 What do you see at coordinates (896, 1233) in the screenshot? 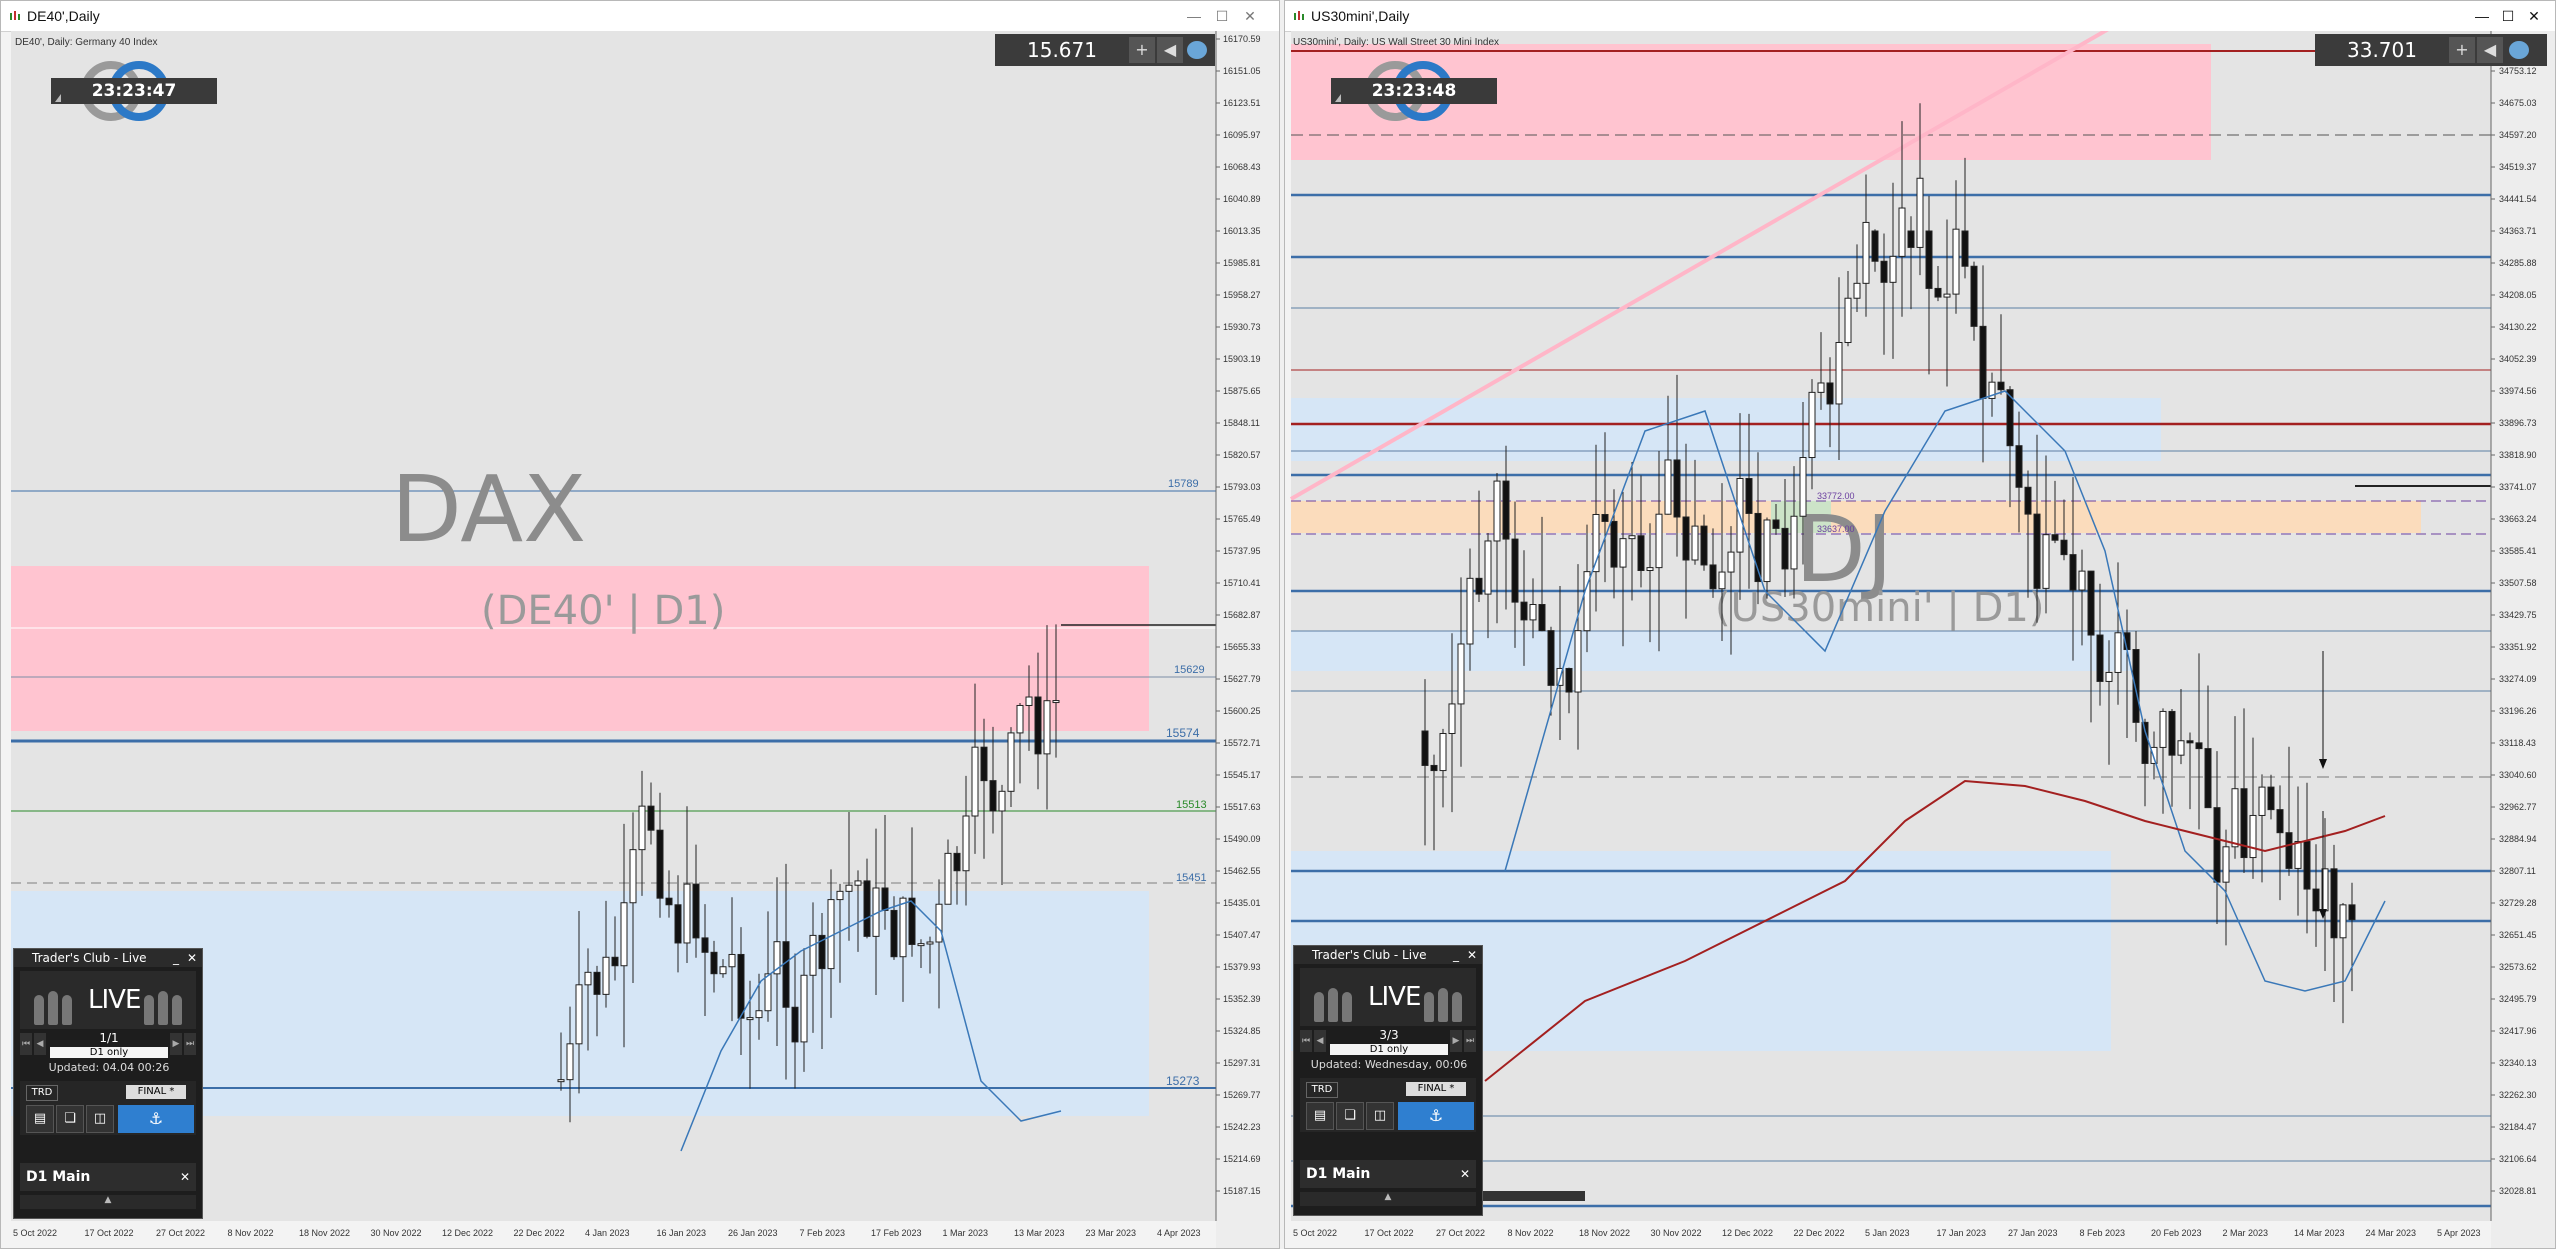
I see `date-axis-label: 17 Feb 2023` at bounding box center [896, 1233].